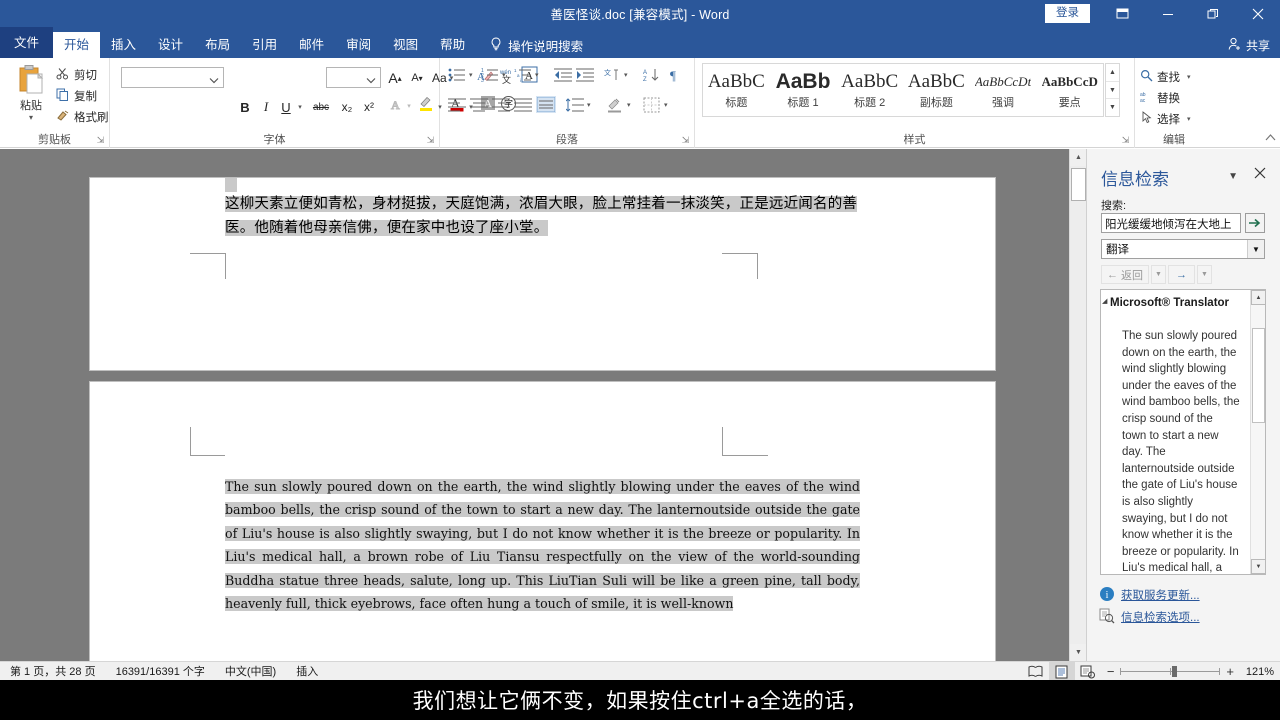 Image resolution: width=1280 pixels, height=720 pixels. I want to click on line-spacing-button, so click(575, 105).